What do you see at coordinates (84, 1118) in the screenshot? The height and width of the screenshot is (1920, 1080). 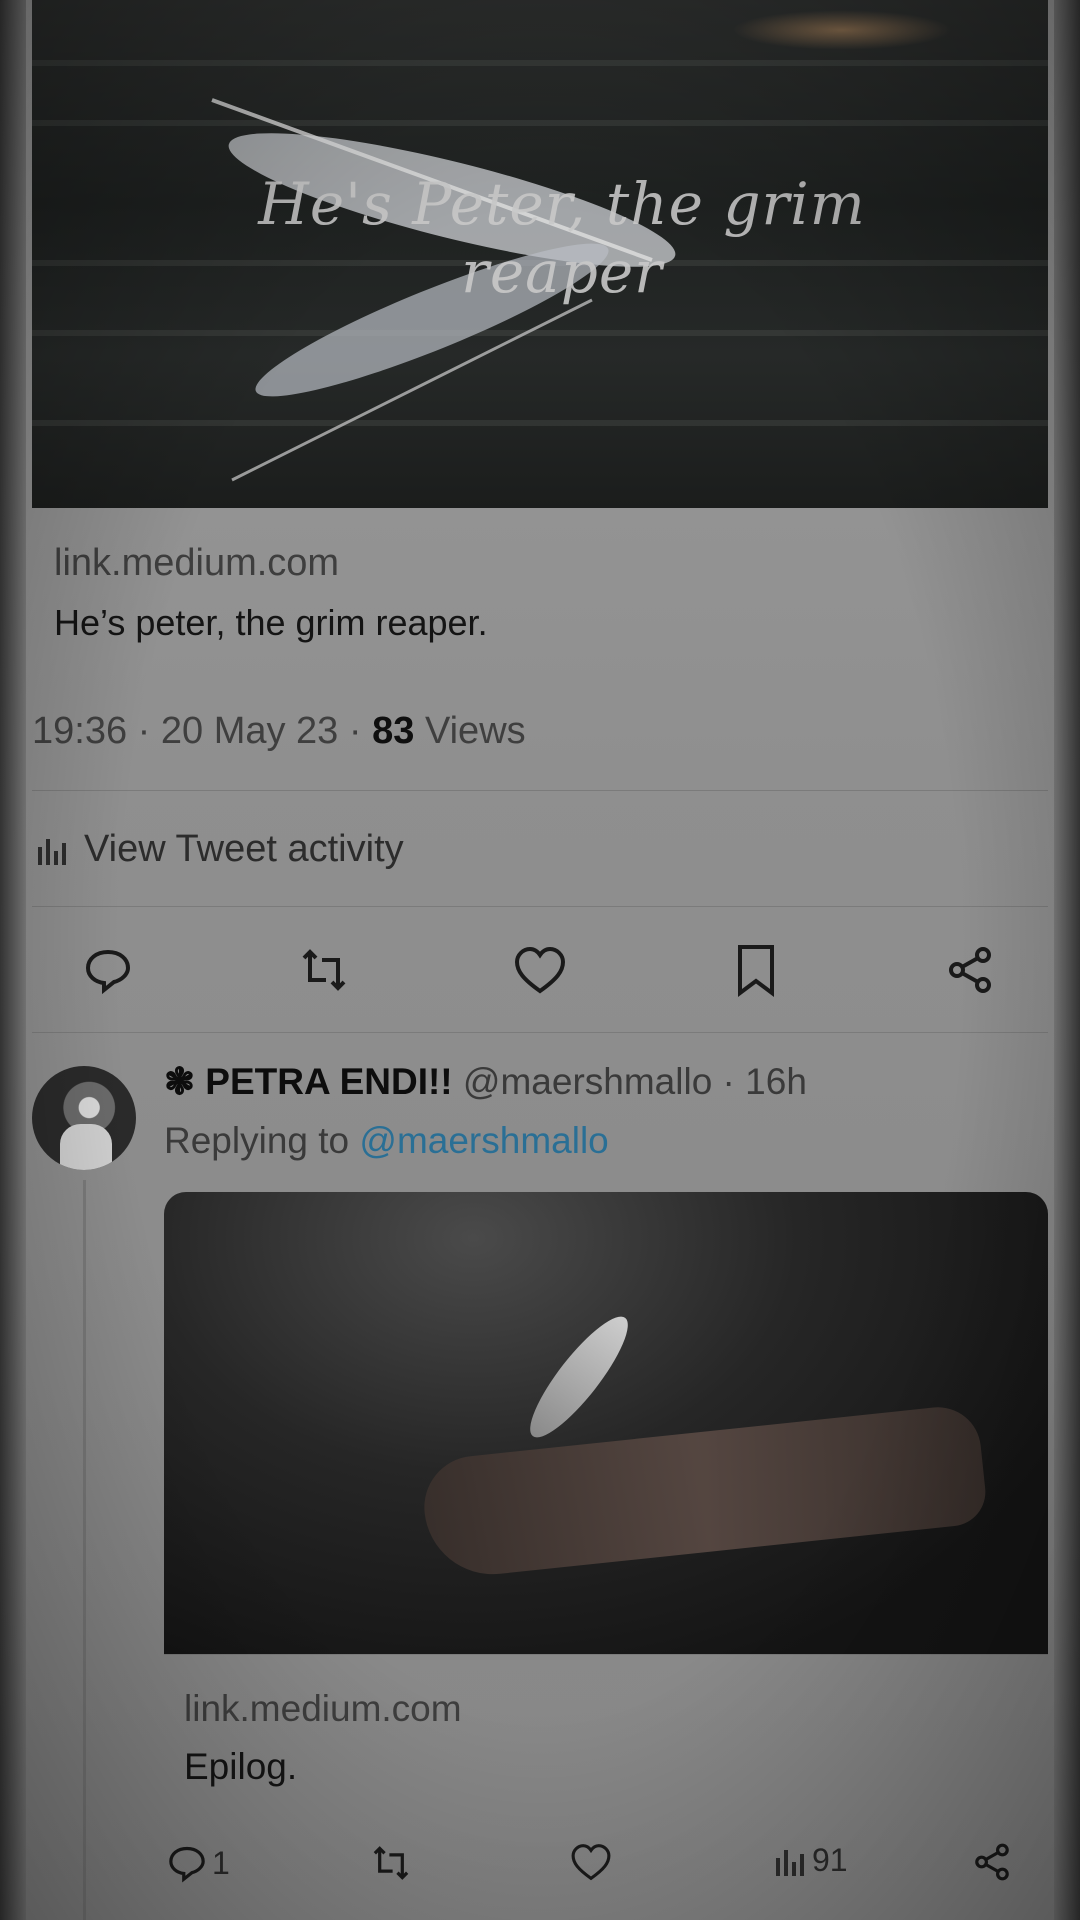 I see `avatar` at bounding box center [84, 1118].